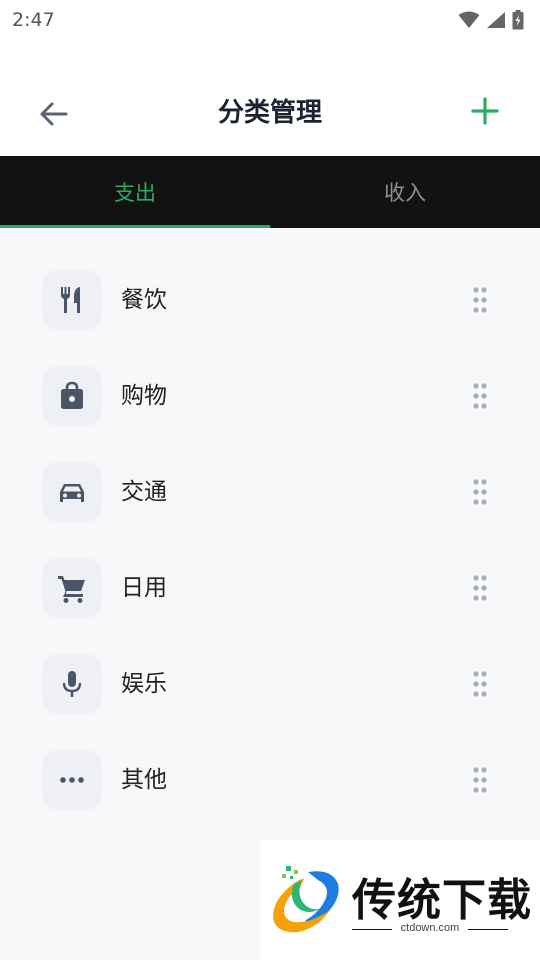 This screenshot has height=960, width=540. What do you see at coordinates (306, 899) in the screenshot?
I see `watermark-logo-icon` at bounding box center [306, 899].